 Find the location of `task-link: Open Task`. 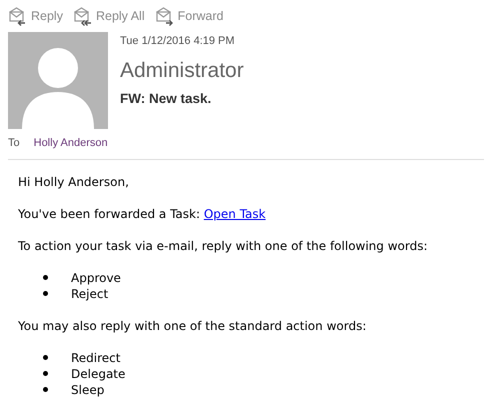

task-link: Open Task is located at coordinates (235, 213).